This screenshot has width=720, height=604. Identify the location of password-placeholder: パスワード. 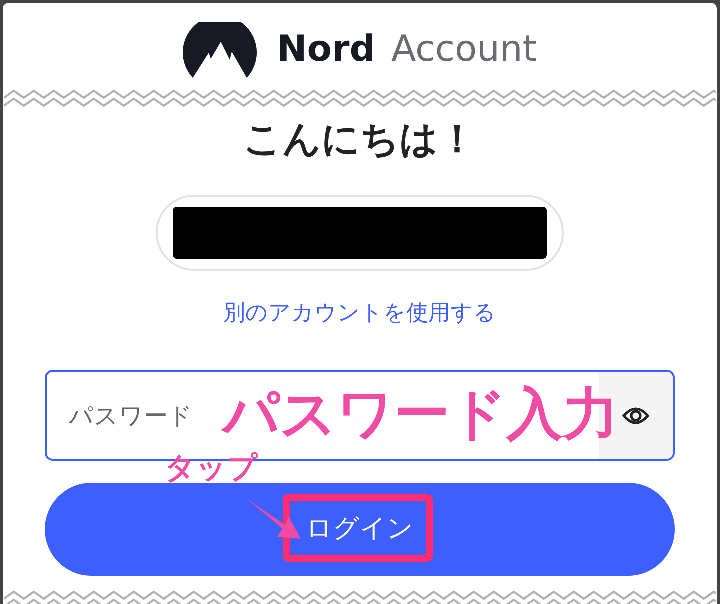
(131, 416).